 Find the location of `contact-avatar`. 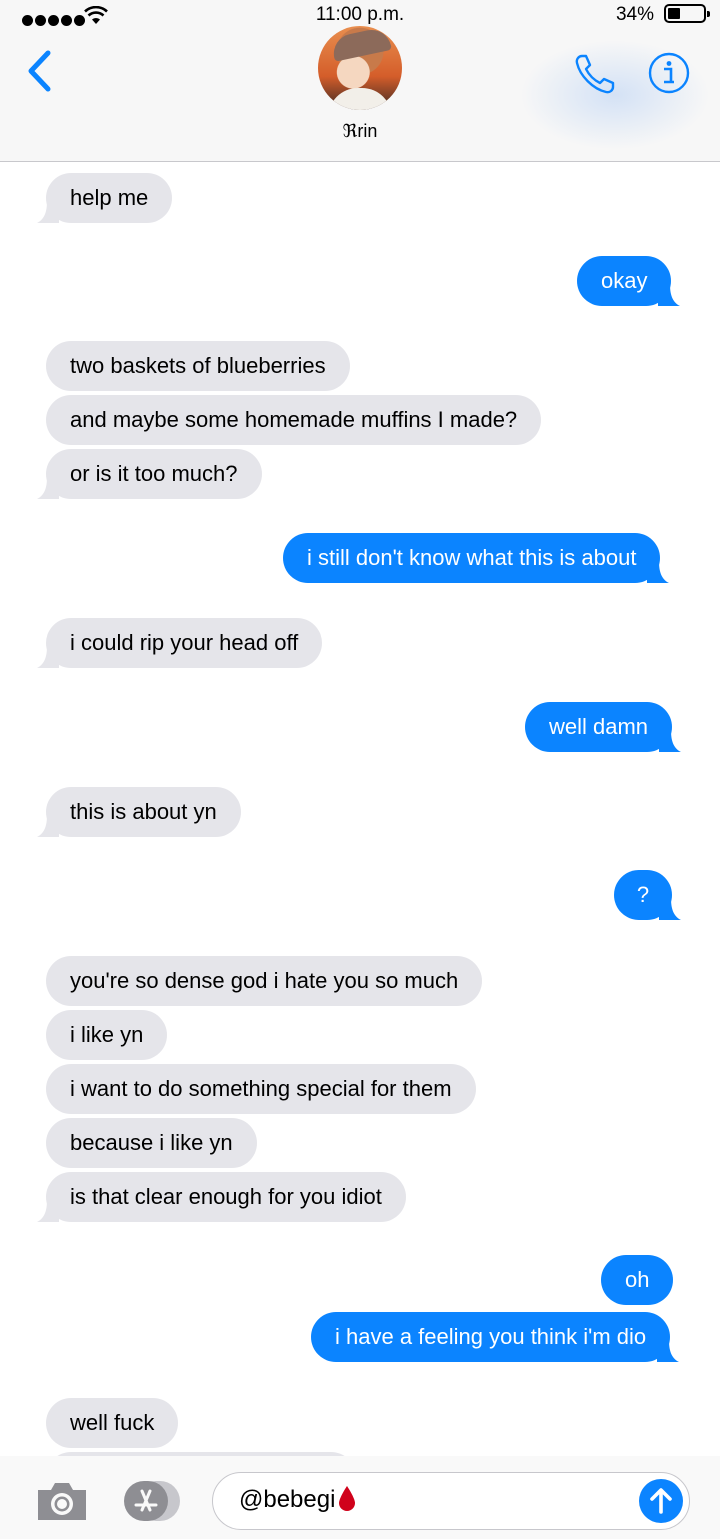

contact-avatar is located at coordinates (360, 68).